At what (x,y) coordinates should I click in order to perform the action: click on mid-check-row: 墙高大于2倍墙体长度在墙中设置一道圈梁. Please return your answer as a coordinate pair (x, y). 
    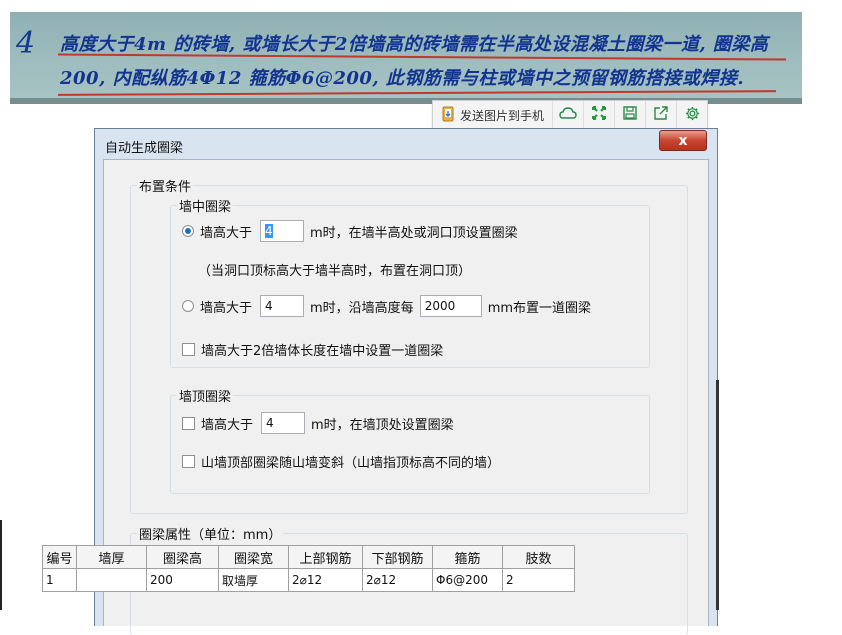
    Looking at the image, I should click on (312, 349).